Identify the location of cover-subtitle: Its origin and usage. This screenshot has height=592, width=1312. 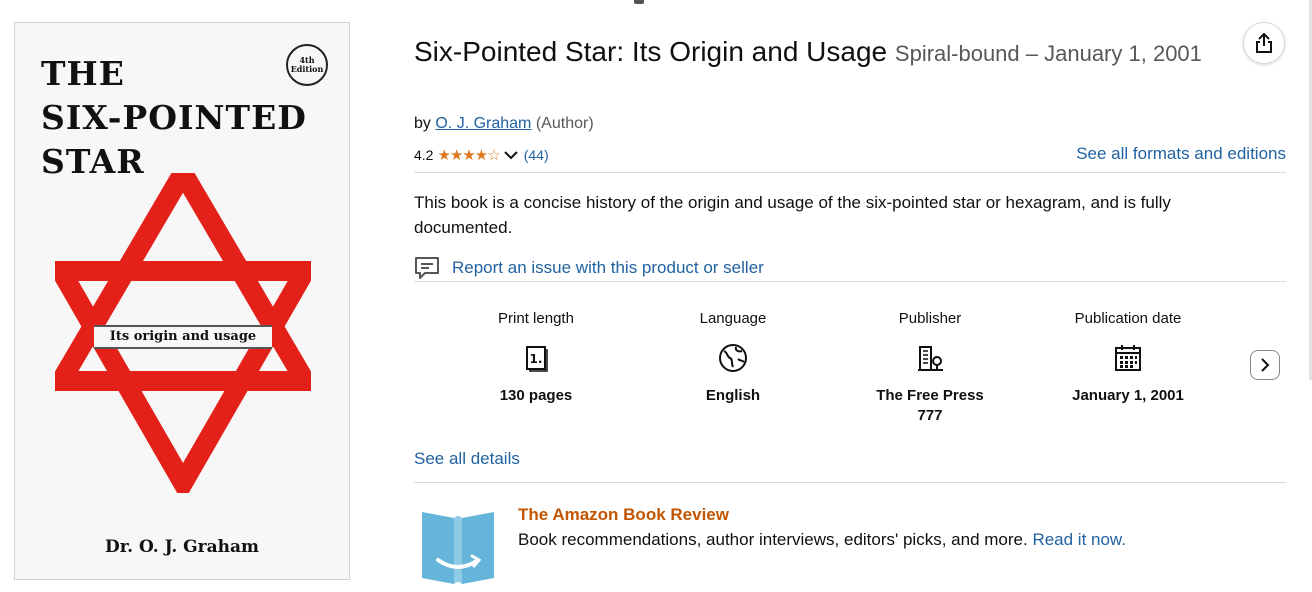
(183, 337).